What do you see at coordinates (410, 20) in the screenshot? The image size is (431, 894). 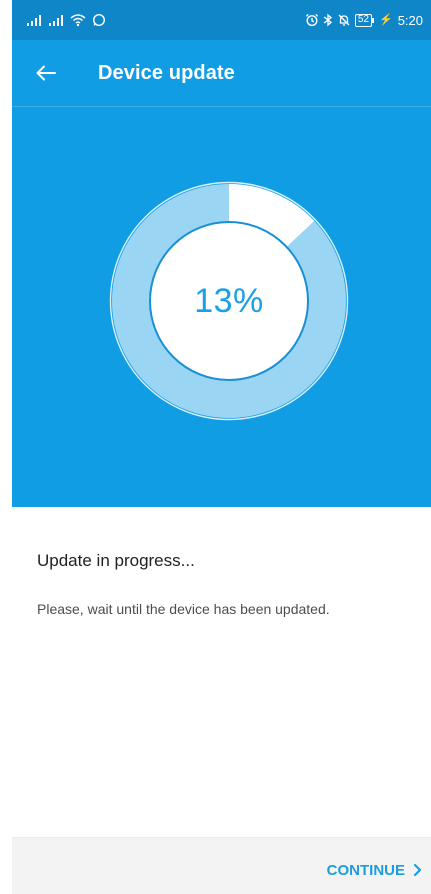 I see `status-time: 5:20` at bounding box center [410, 20].